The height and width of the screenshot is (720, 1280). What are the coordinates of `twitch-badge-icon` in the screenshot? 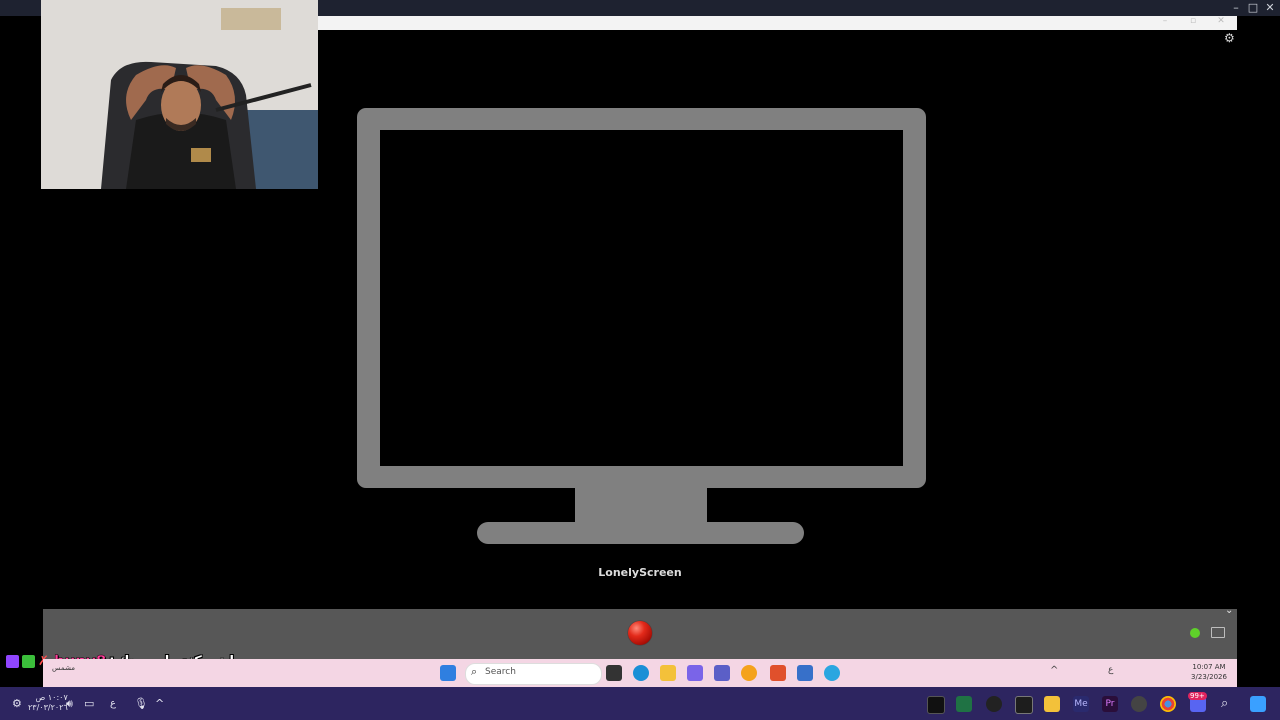 It's located at (12, 661).